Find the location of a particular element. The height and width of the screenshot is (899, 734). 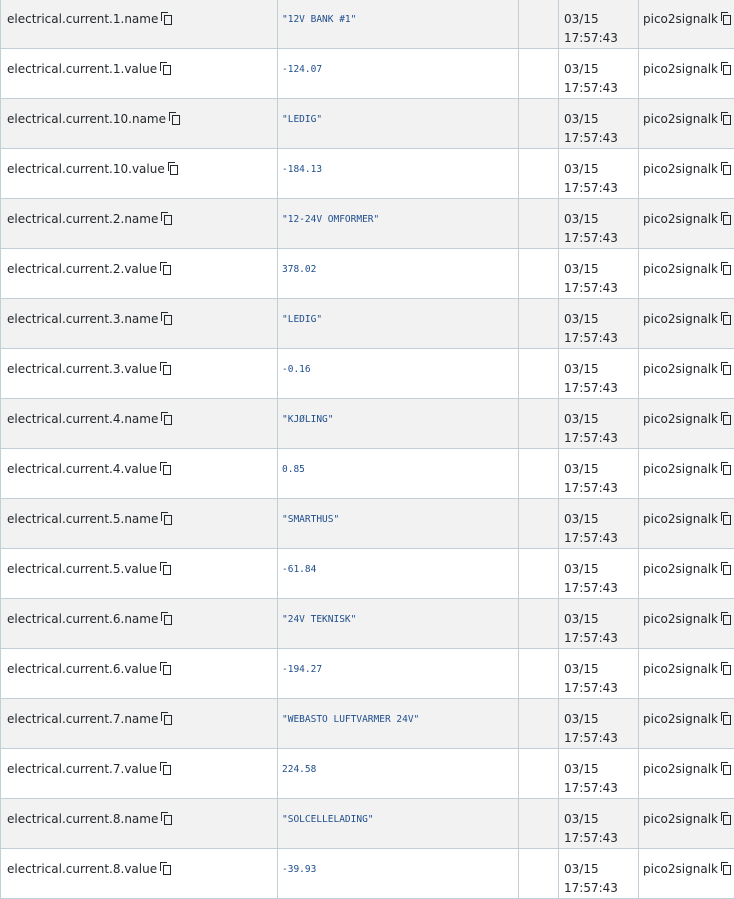

path-cell: electrical.current.8.value is located at coordinates (139, 874).